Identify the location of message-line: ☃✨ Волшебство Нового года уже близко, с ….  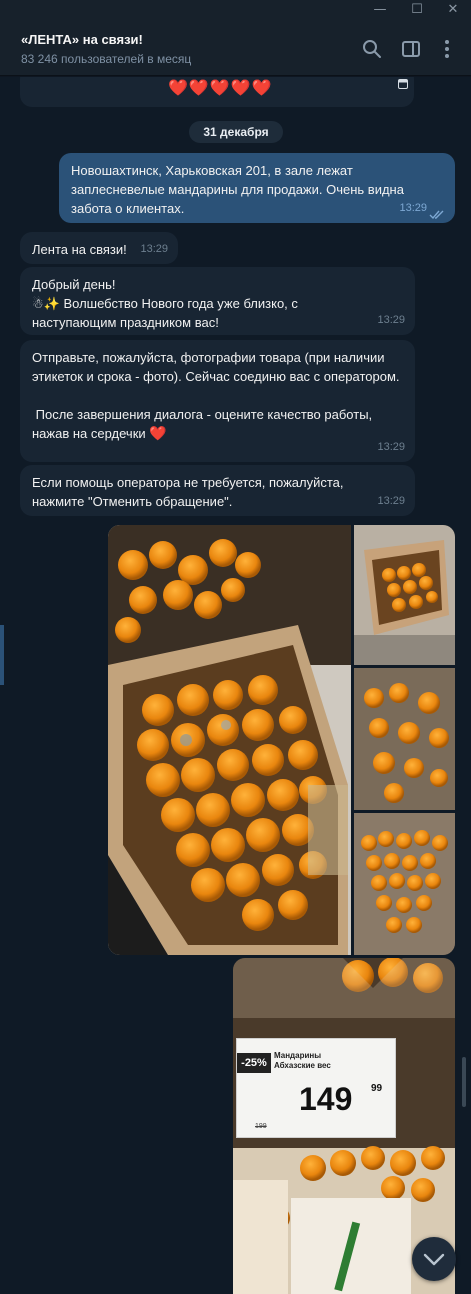
(165, 313).